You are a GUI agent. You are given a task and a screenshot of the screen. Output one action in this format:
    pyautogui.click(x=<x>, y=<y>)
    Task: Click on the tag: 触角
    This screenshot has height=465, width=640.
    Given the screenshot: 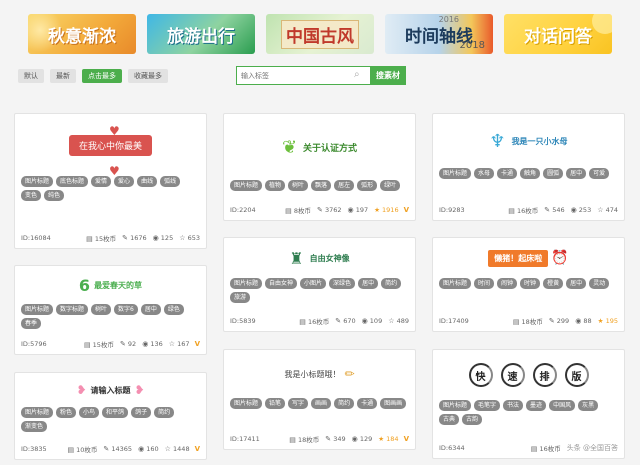 What is the action you would take?
    pyautogui.click(x=530, y=173)
    